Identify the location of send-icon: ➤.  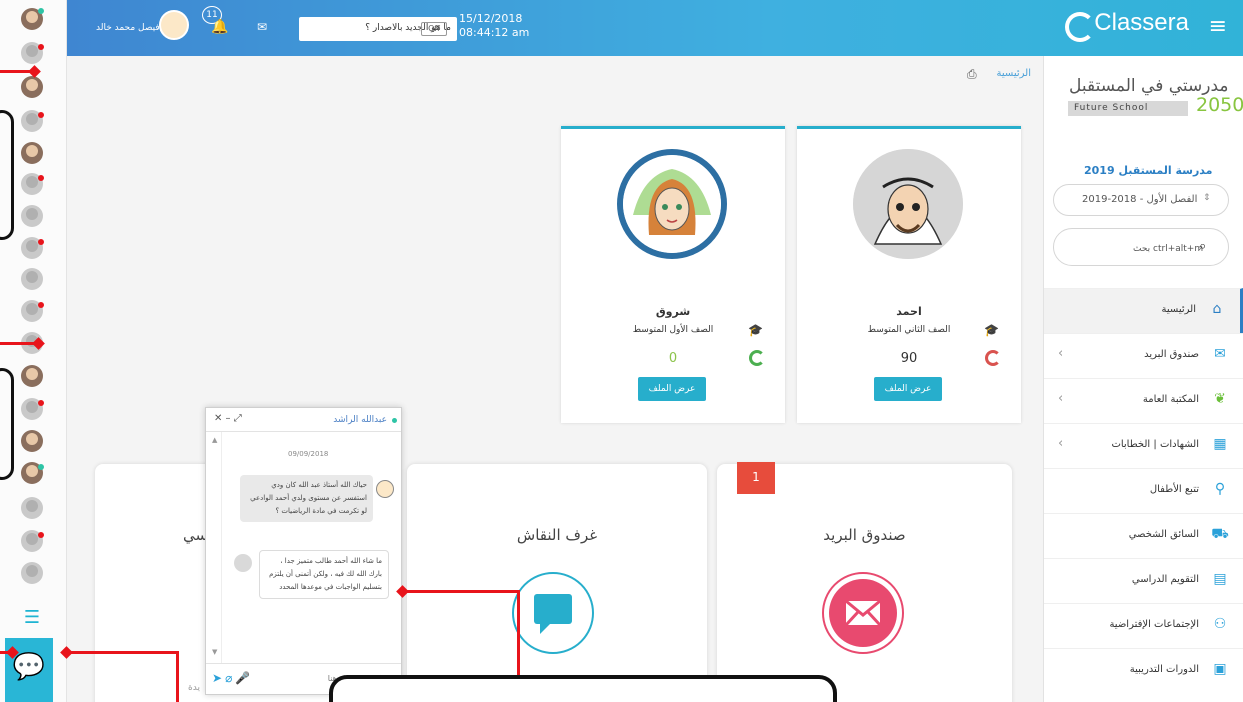
(218, 678).